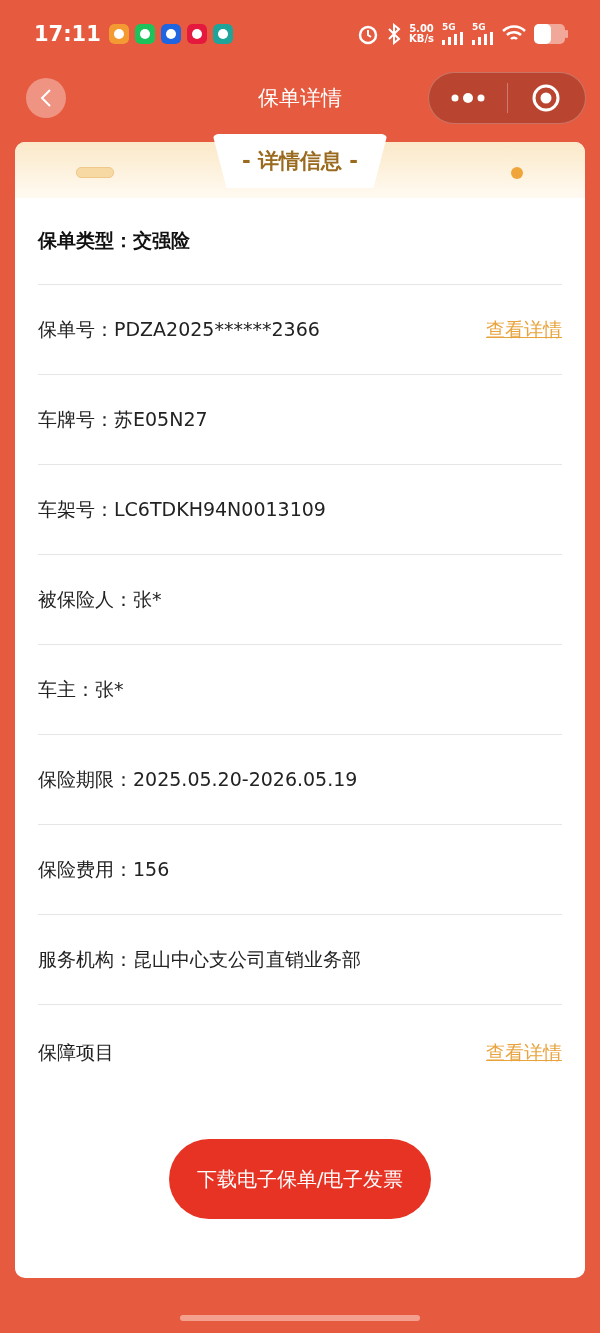  I want to click on speed-unit: KB/s, so click(421, 39).